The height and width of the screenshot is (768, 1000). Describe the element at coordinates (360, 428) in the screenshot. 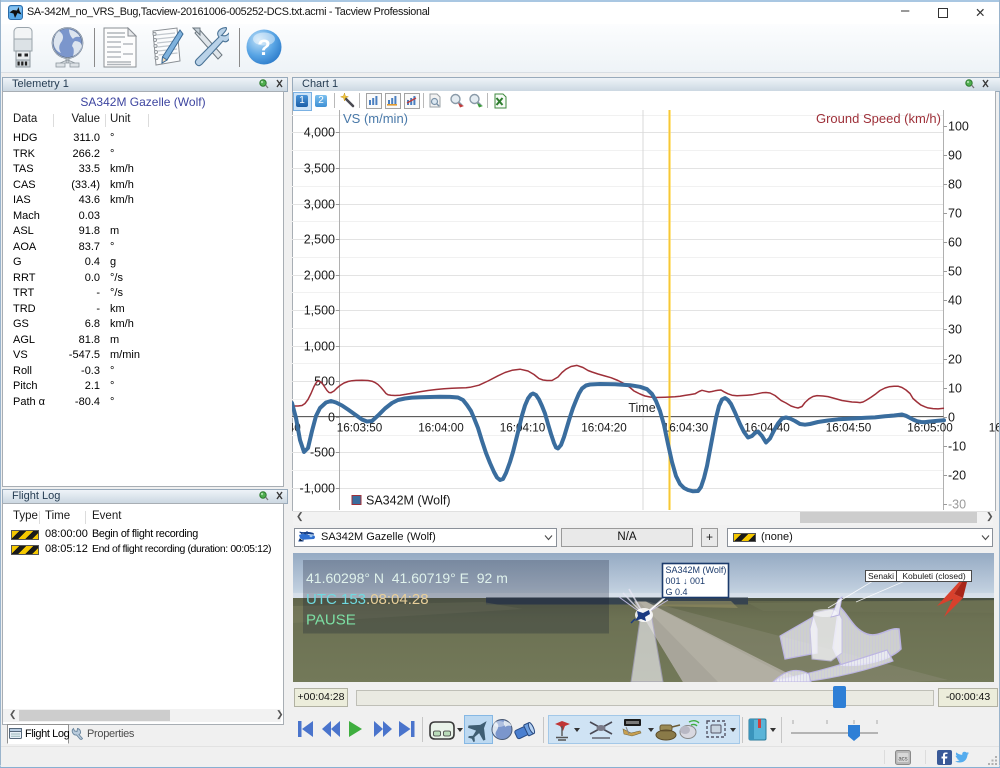

I see `svg-text: 16:03:50` at that location.